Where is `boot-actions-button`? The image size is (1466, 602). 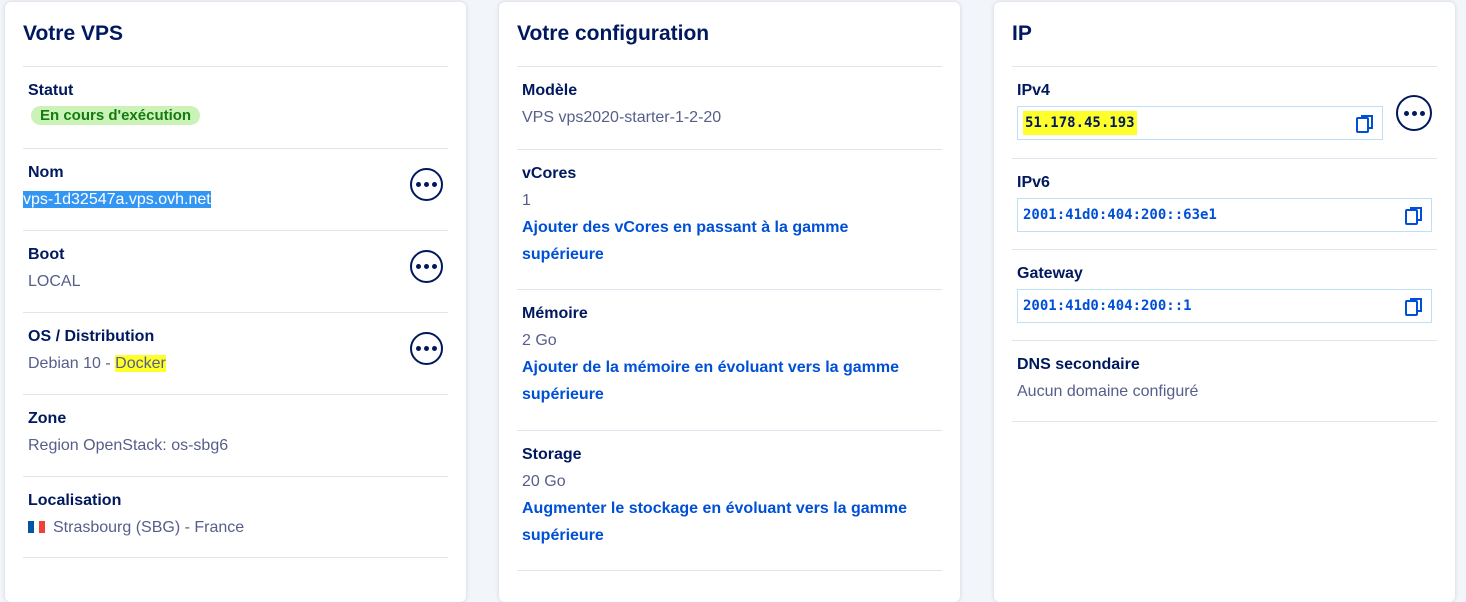
boot-actions-button is located at coordinates (426, 266).